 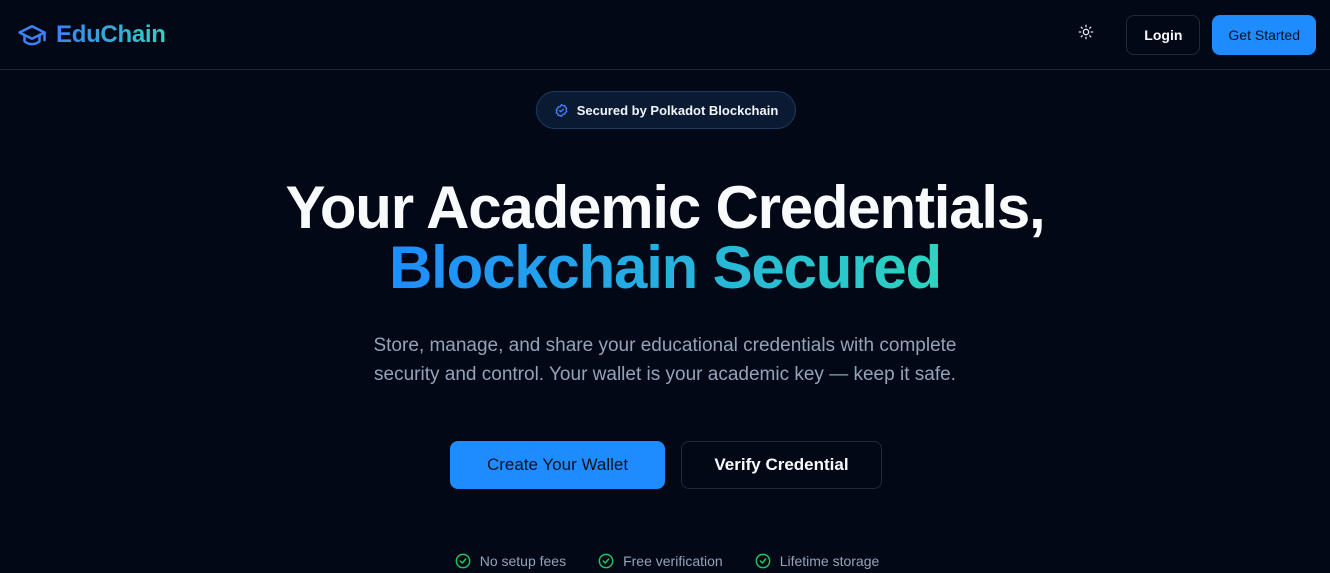 I want to click on login-button: Login, so click(x=1163, y=34).